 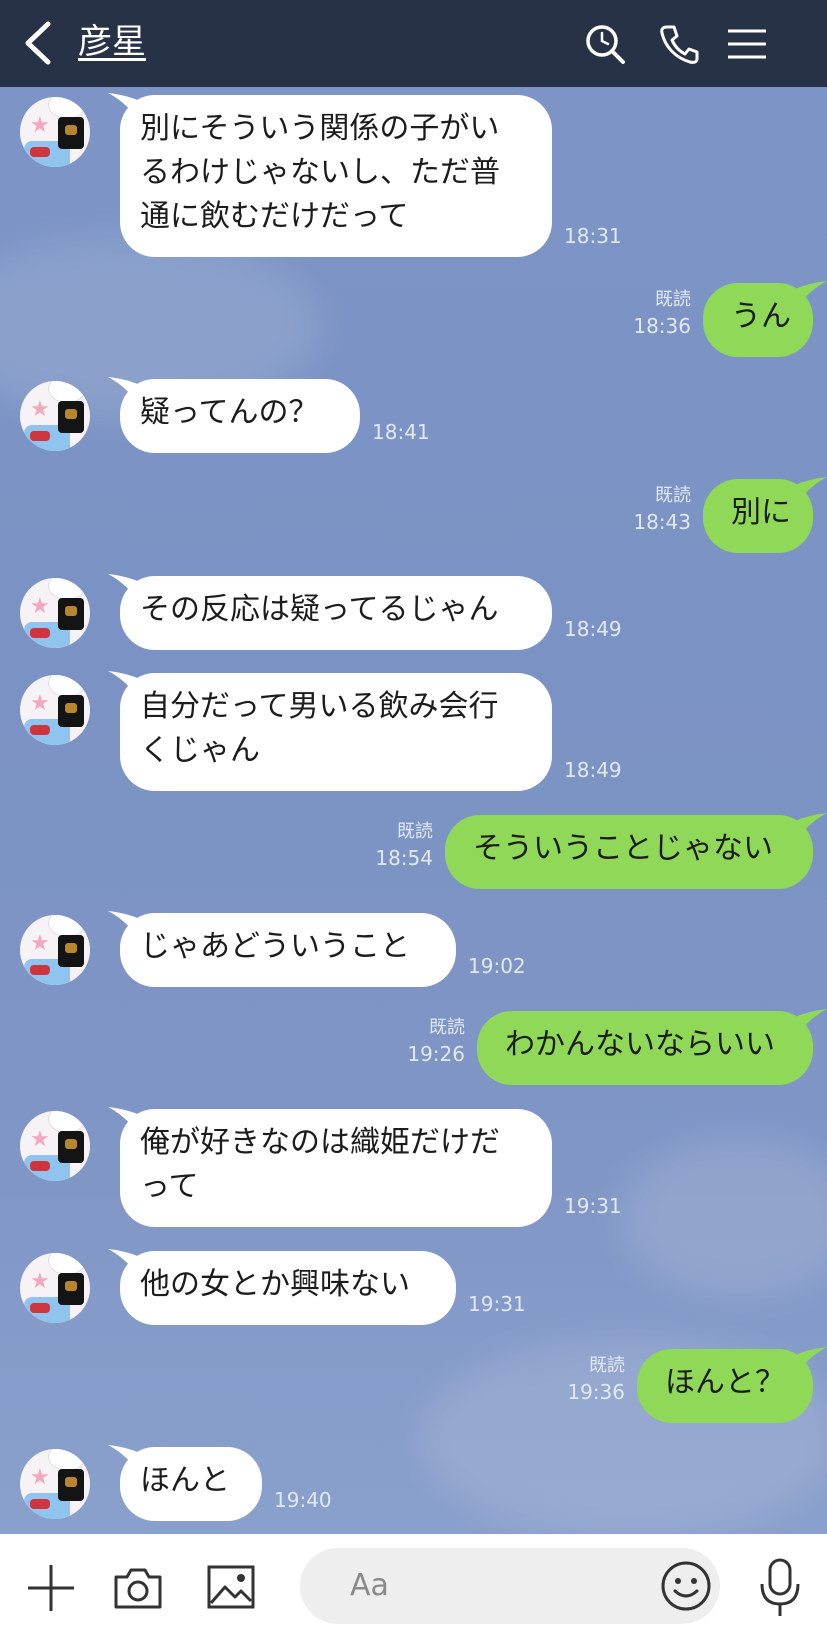 I want to click on message-timestamp: 19:40, so click(x=303, y=1500).